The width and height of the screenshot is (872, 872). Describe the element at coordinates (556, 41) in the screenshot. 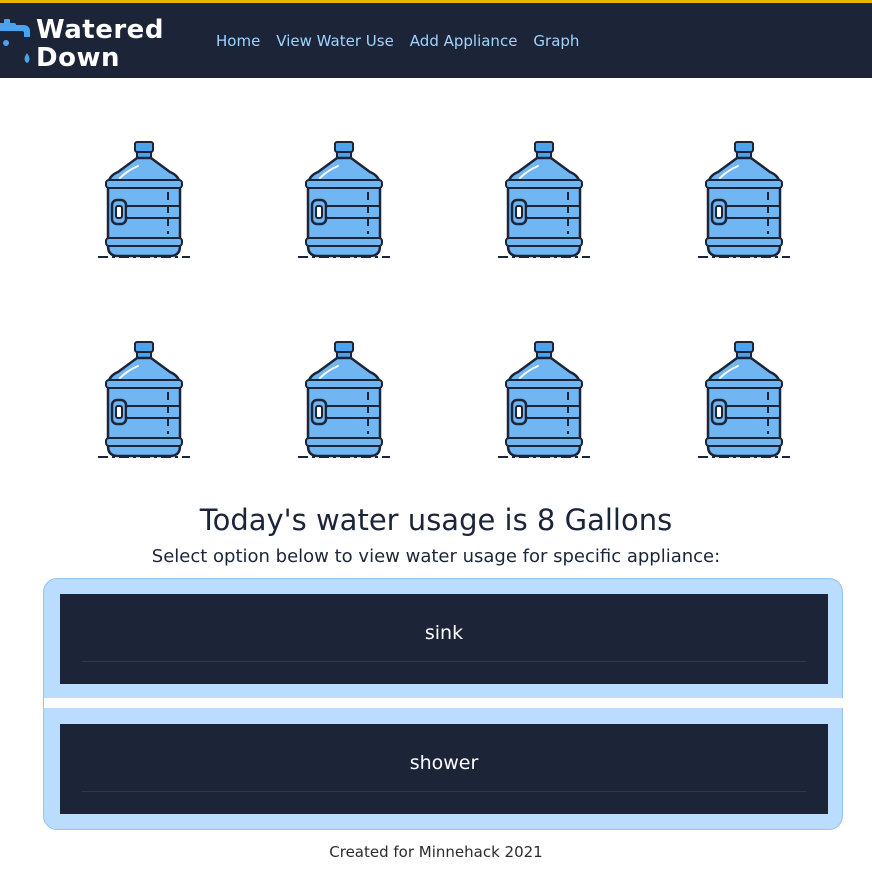

I see `nav-graph: Graph` at that location.